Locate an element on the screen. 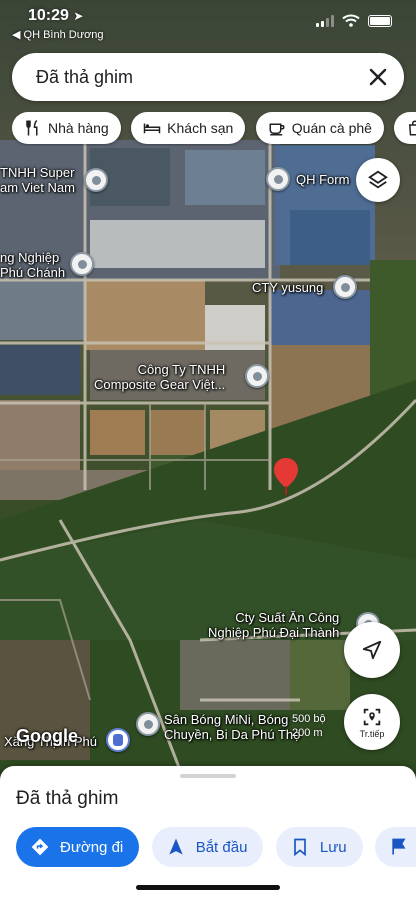 The image size is (416, 900). map-label-cty-yusung: CTY yusung is located at coordinates (287, 287).